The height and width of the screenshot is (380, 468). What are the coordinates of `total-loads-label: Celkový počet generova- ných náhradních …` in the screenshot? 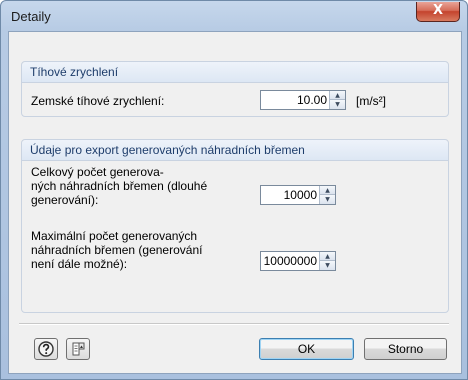 It's located at (119, 186).